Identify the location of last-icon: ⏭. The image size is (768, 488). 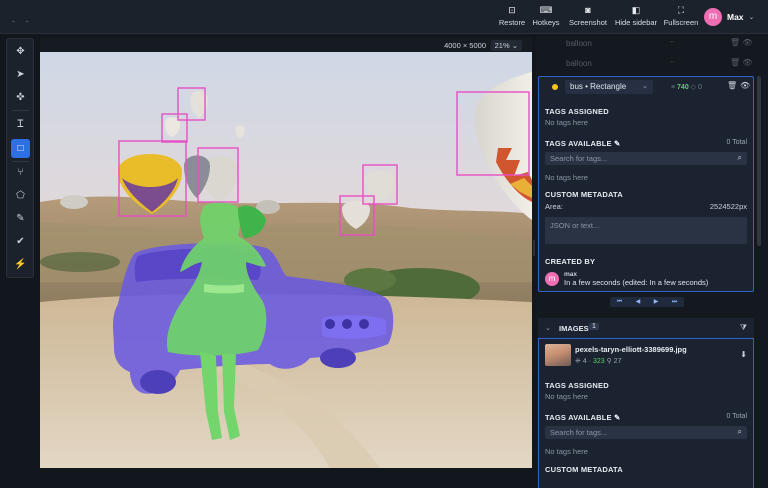
(674, 302).